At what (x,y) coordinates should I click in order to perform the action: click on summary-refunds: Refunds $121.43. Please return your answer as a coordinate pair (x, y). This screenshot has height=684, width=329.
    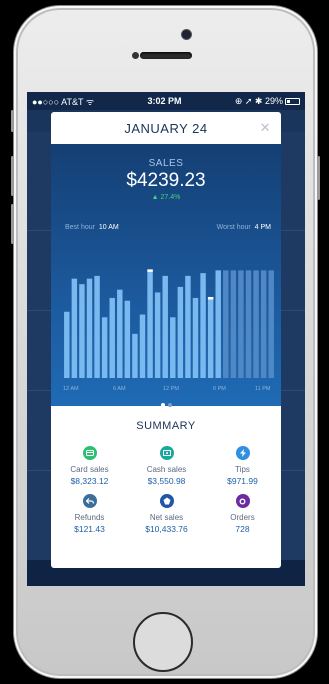
    Looking at the image, I should click on (89, 514).